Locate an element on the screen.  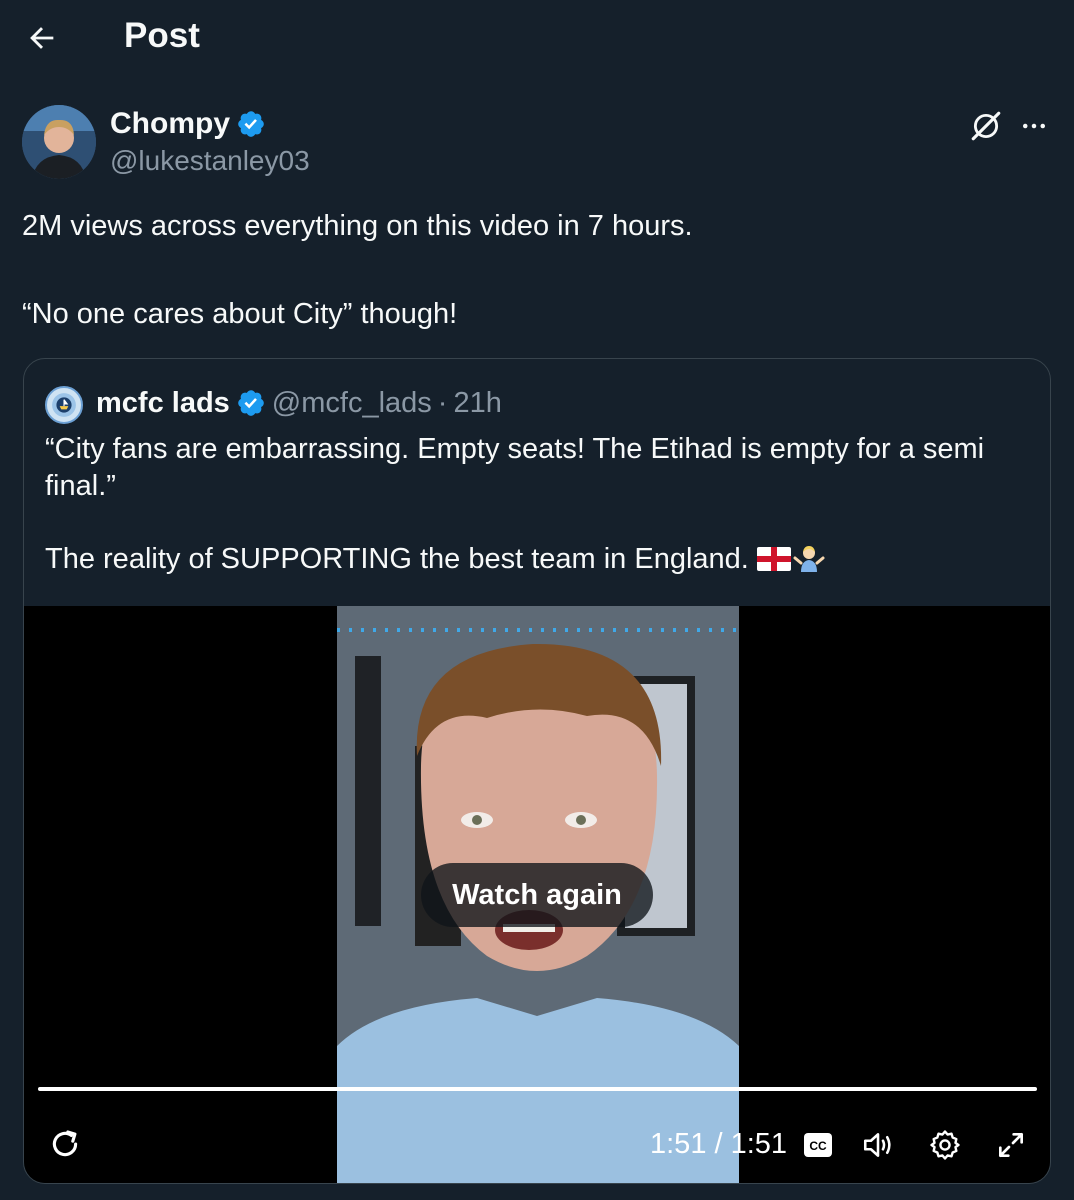
quote-author-avatar is located at coordinates (64, 405).